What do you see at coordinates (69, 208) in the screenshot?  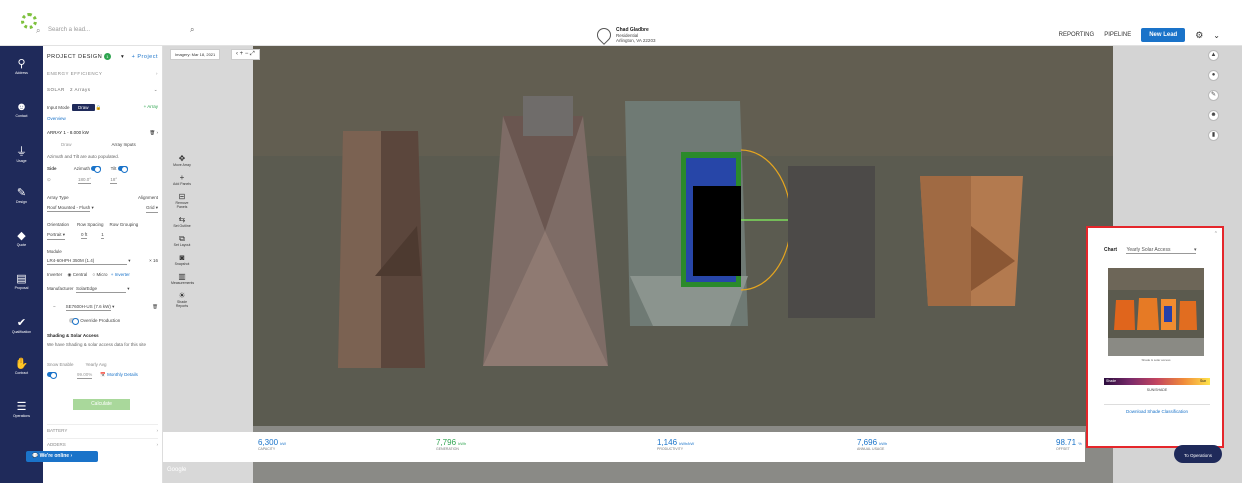 I see `array-type-select: Roof Mounted - Flush` at bounding box center [69, 208].